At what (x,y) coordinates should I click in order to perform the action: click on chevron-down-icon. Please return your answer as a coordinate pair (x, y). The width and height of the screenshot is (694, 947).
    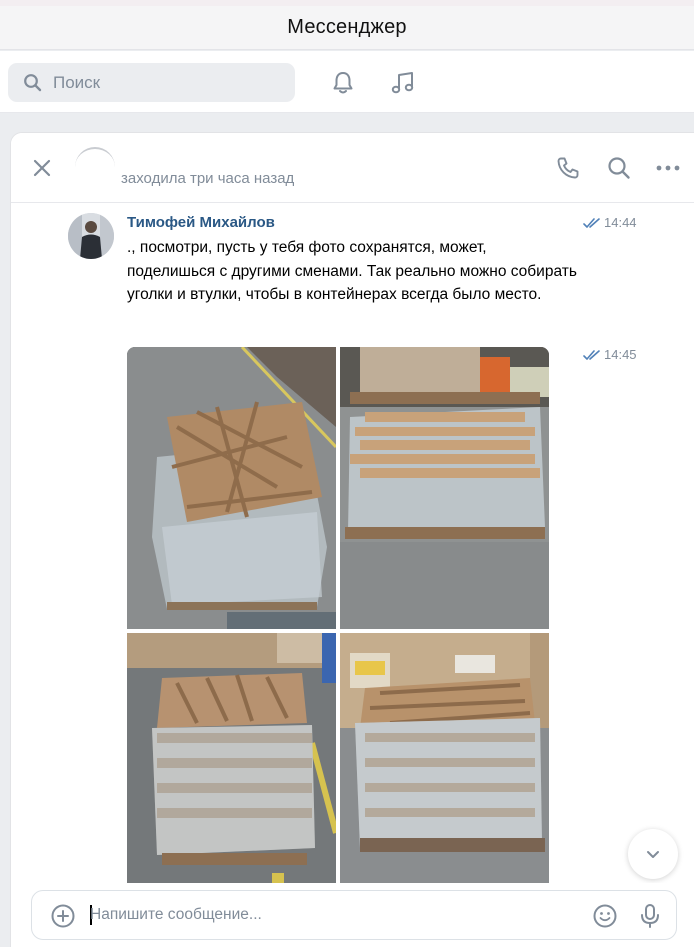
    Looking at the image, I should click on (653, 854).